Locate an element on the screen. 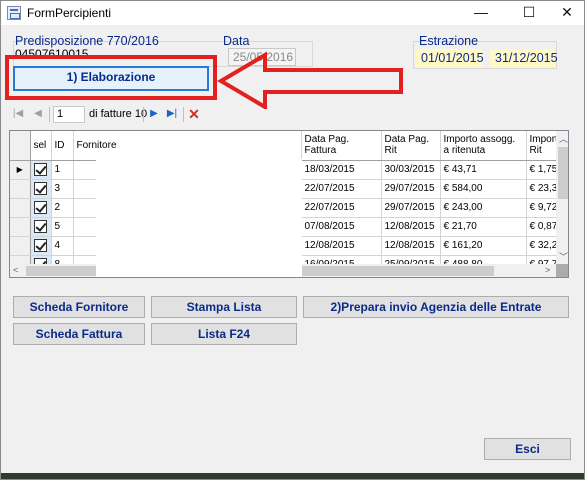  data-pag-rit-cell: 25/09/2015 is located at coordinates (411, 259).